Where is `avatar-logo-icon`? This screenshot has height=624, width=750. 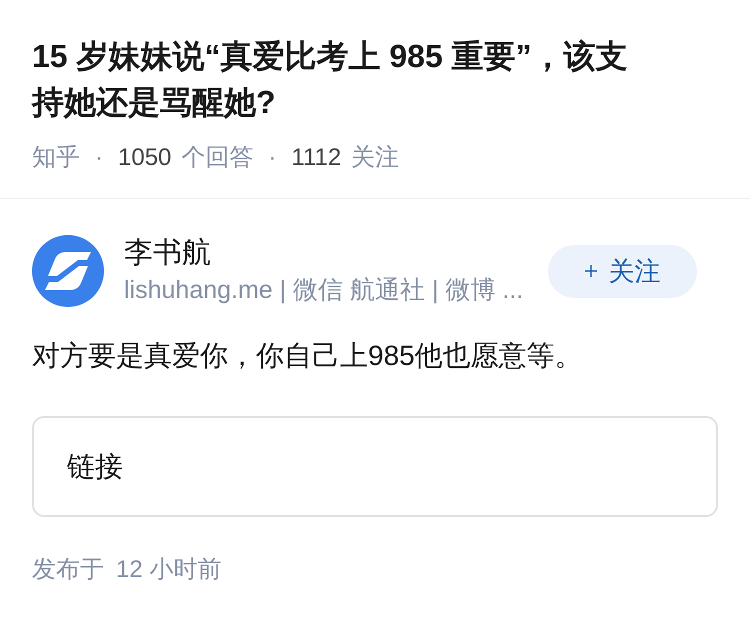
avatar-logo-icon is located at coordinates (68, 271).